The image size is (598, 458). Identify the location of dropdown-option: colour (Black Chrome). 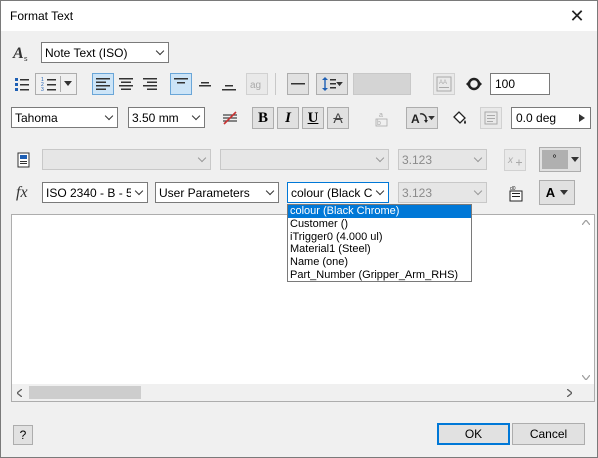
(379, 211).